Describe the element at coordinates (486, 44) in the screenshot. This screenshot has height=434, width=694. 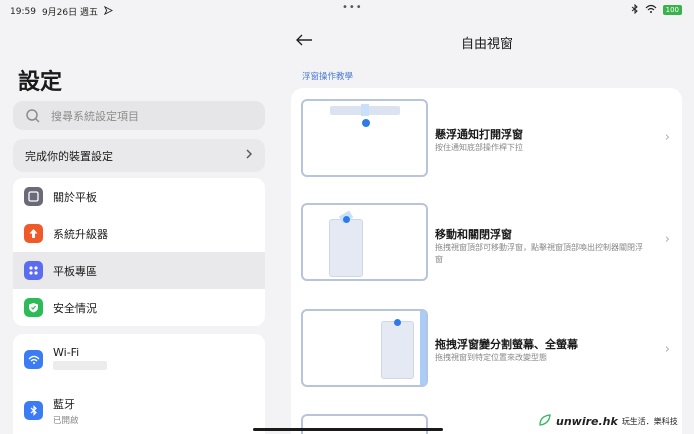
I see `page-title-freeform: 自由視窗` at that location.